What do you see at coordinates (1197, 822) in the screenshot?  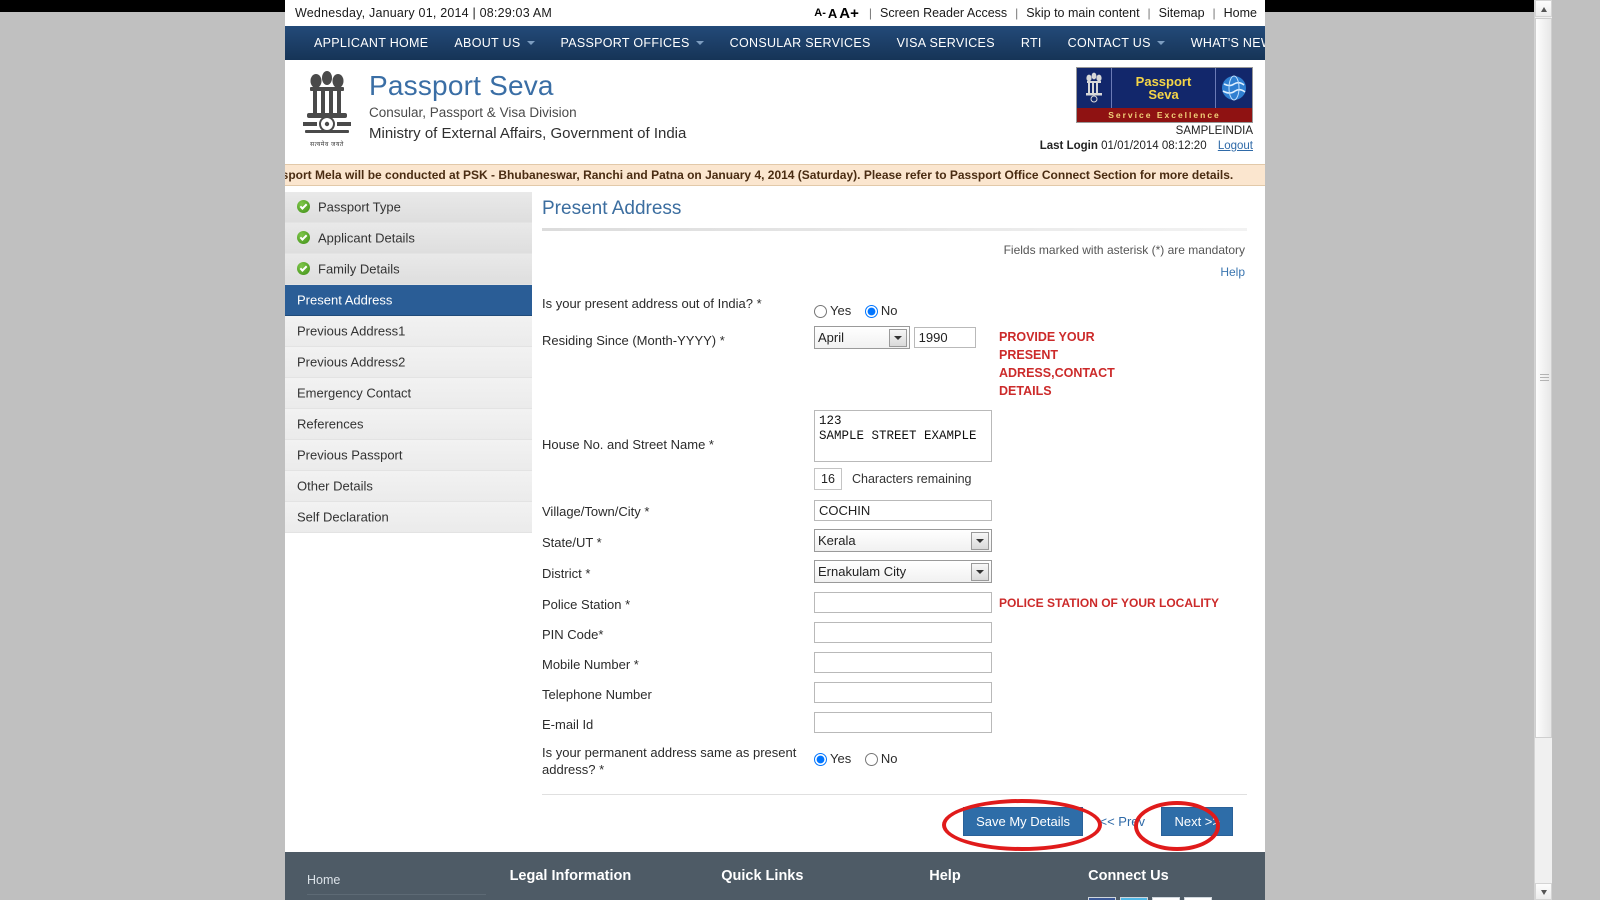 I see `next-button: Next >>` at bounding box center [1197, 822].